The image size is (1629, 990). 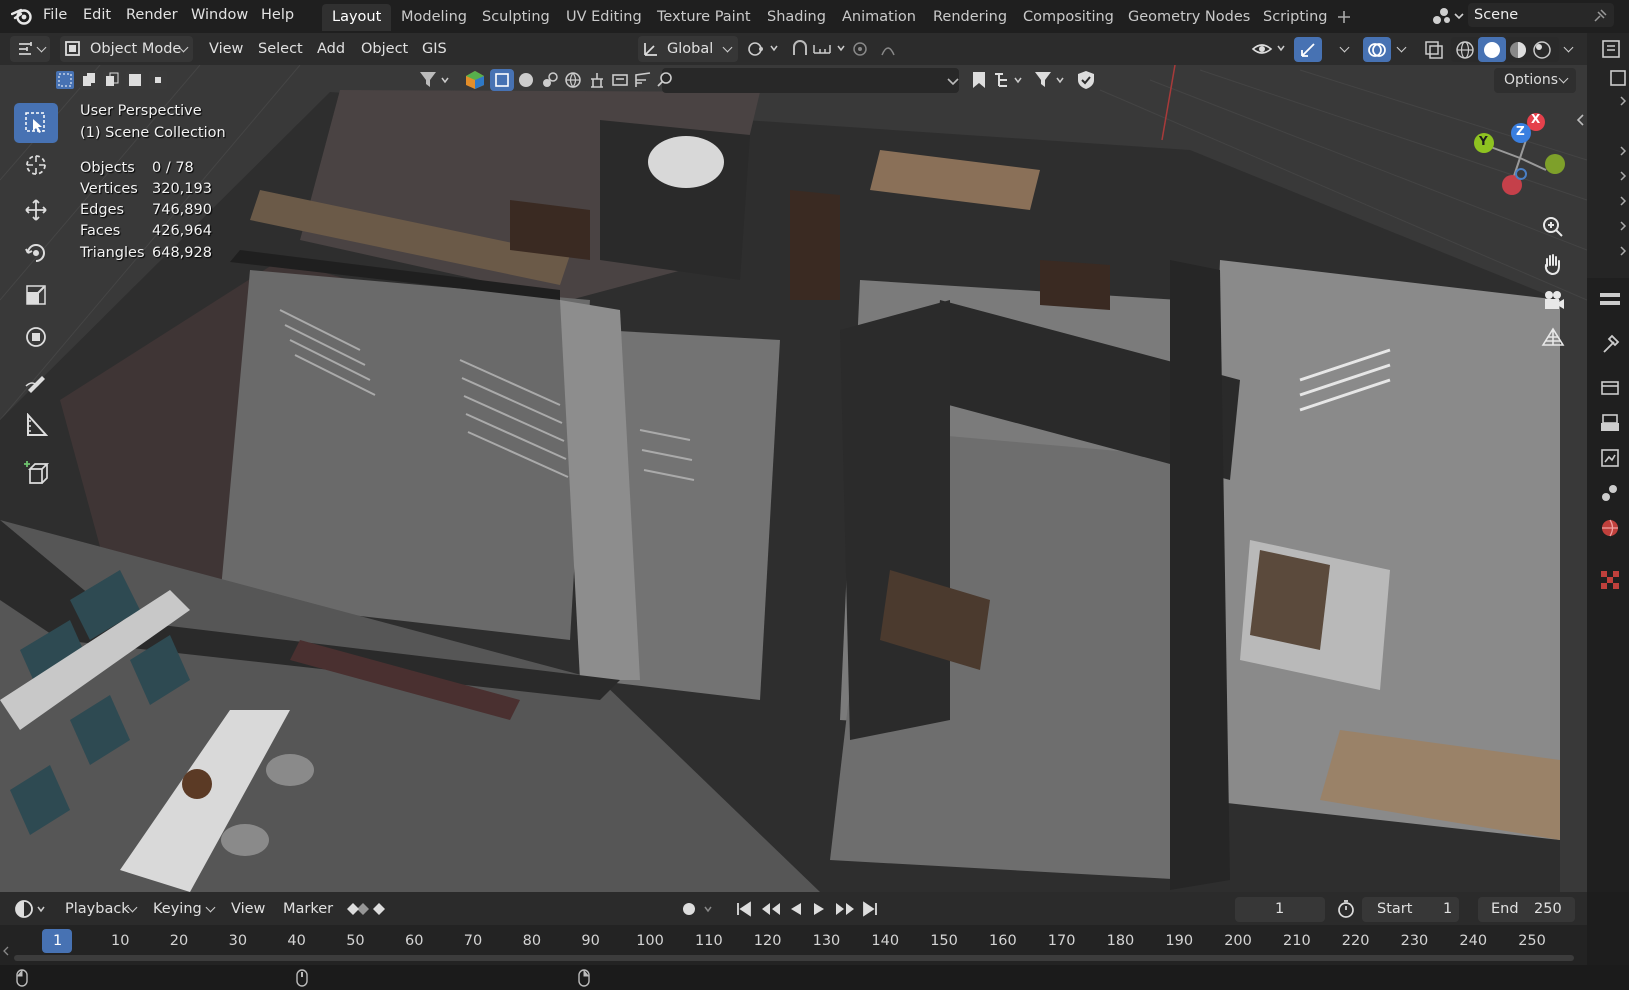 What do you see at coordinates (1610, 458) in the screenshot?
I see `view-layer-properties-icon` at bounding box center [1610, 458].